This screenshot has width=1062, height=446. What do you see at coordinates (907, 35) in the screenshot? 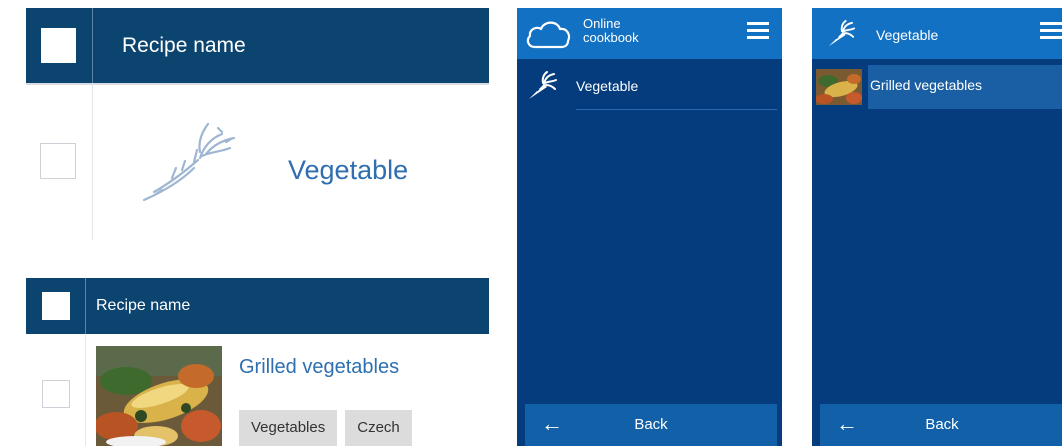
I see `category-title: Vegetable` at bounding box center [907, 35].